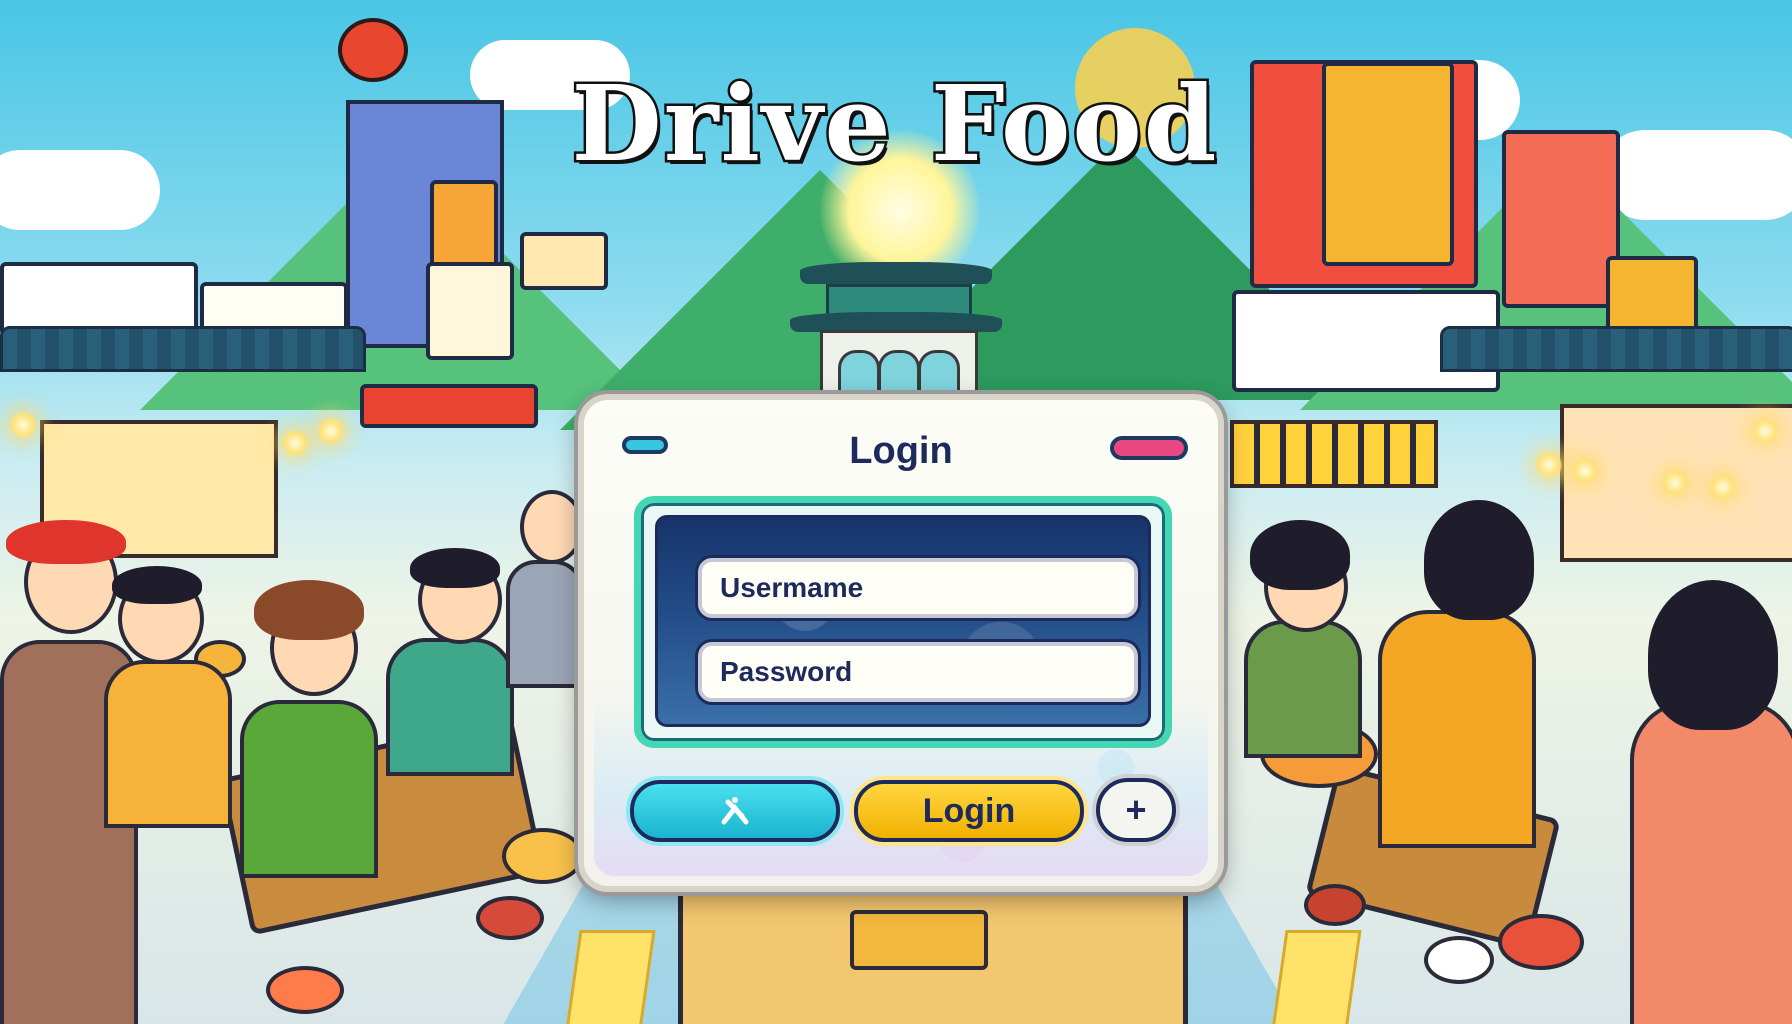  Describe the element at coordinates (894, 124) in the screenshot. I see `app-title: Drive Food` at that location.